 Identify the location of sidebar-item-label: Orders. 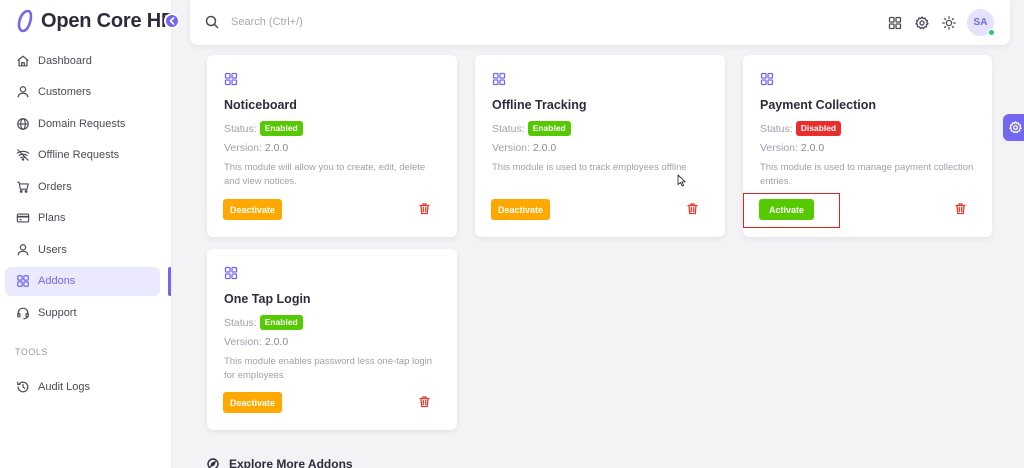
(55, 186).